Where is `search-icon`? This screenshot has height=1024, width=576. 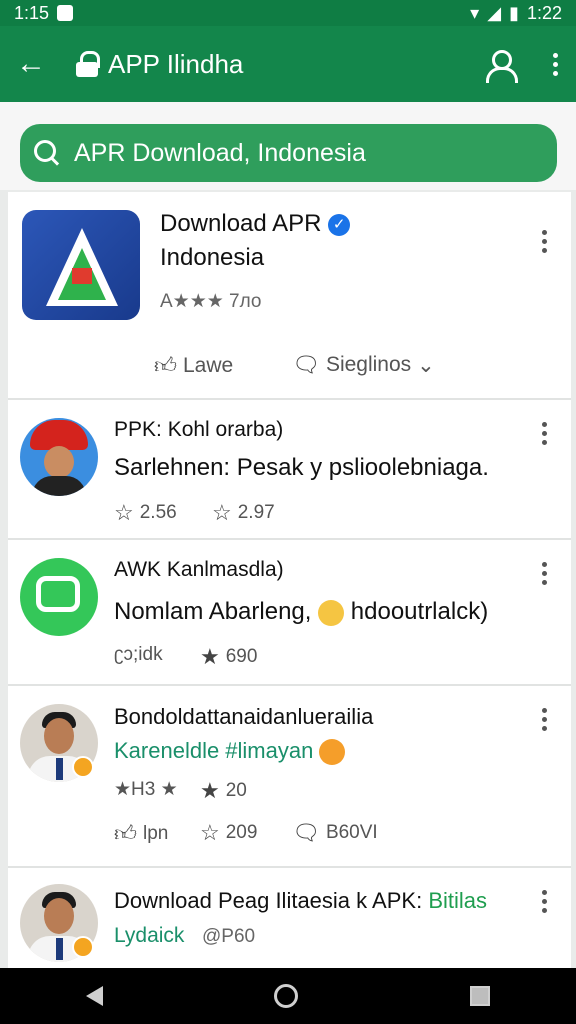
search-icon is located at coordinates (47, 153).